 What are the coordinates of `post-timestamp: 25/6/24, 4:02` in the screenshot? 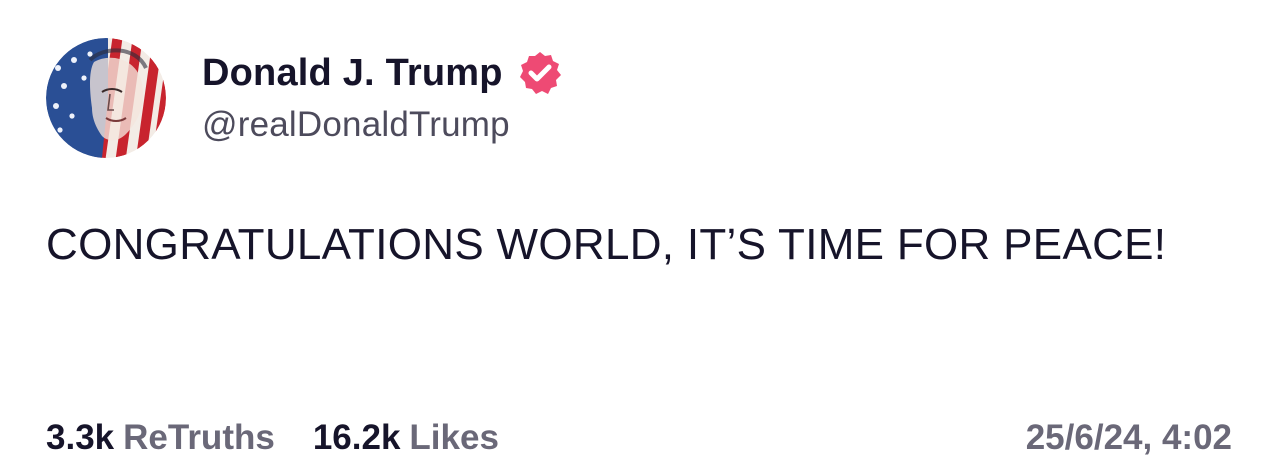 It's located at (1129, 438).